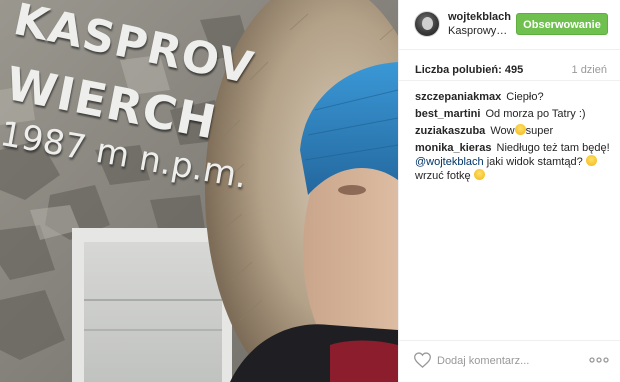 The width and height of the screenshot is (620, 382). I want to click on comment-item: szczepaniakmax Ciepło?, so click(513, 97).